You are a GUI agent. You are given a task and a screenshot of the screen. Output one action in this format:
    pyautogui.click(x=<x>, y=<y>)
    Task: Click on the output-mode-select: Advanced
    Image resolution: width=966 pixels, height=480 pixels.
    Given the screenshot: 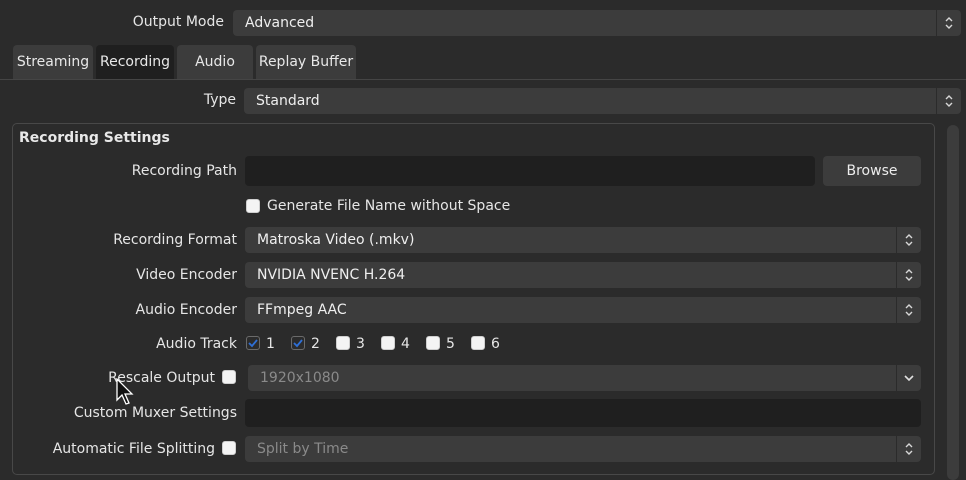 What is the action you would take?
    pyautogui.click(x=597, y=23)
    